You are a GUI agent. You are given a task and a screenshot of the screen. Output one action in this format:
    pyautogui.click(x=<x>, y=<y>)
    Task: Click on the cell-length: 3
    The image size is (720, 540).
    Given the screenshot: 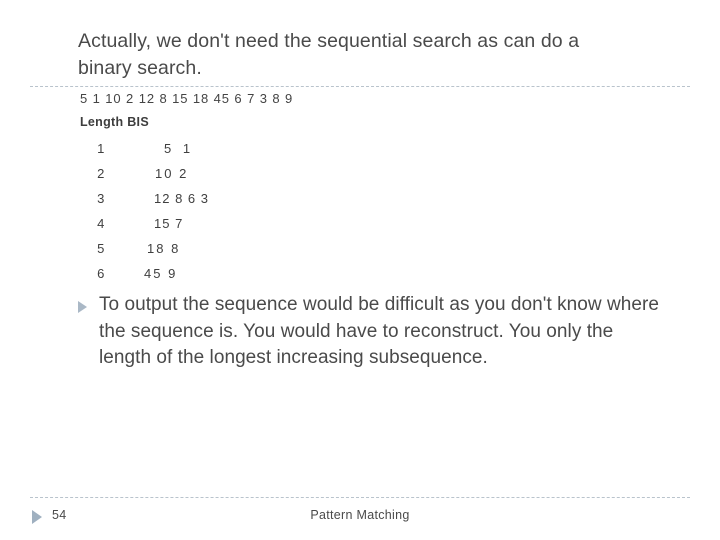 What is the action you would take?
    pyautogui.click(x=101, y=198)
    